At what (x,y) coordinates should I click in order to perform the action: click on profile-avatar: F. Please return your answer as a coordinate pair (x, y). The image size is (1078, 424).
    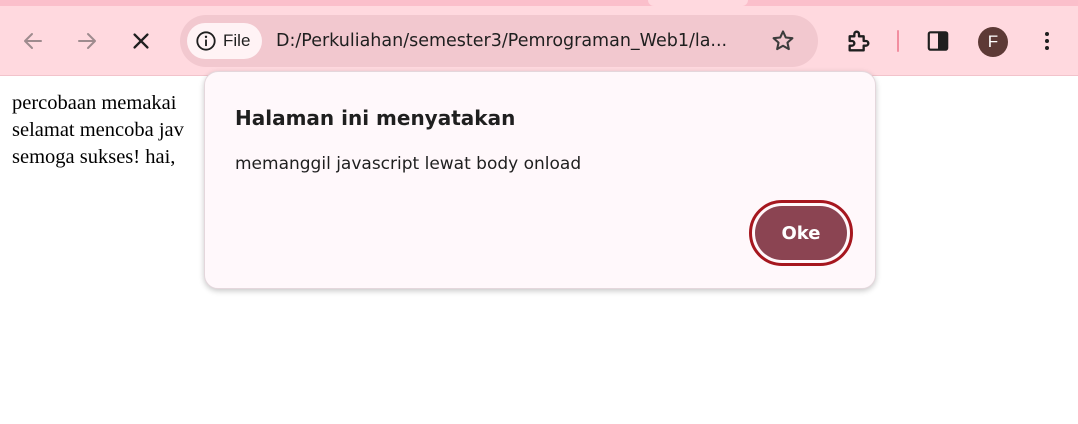
    Looking at the image, I should click on (993, 42).